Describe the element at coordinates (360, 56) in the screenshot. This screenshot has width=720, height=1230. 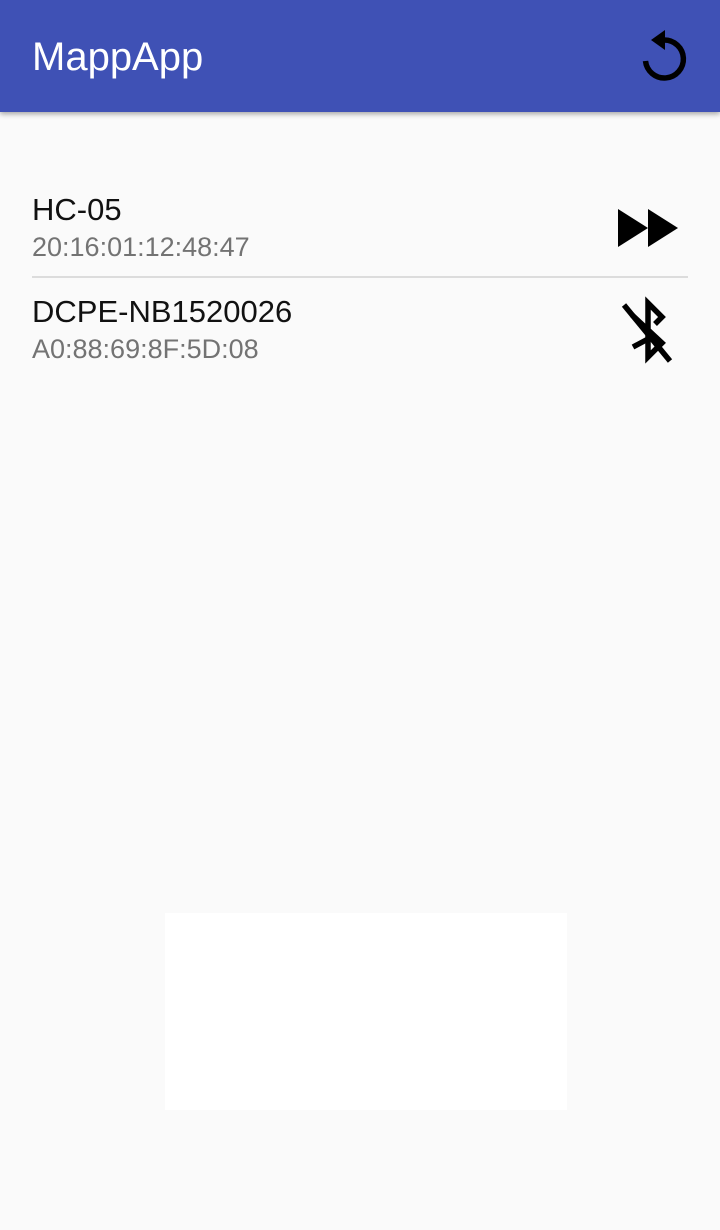
I see `app-bar: MappApp` at that location.